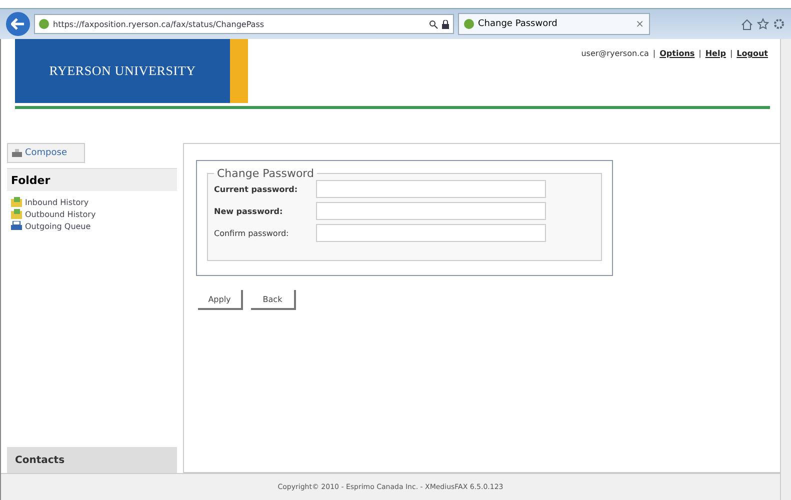  I want to click on url-text: https://faxposition.ryerson.ca/fax/status/ChangePass, so click(159, 24).